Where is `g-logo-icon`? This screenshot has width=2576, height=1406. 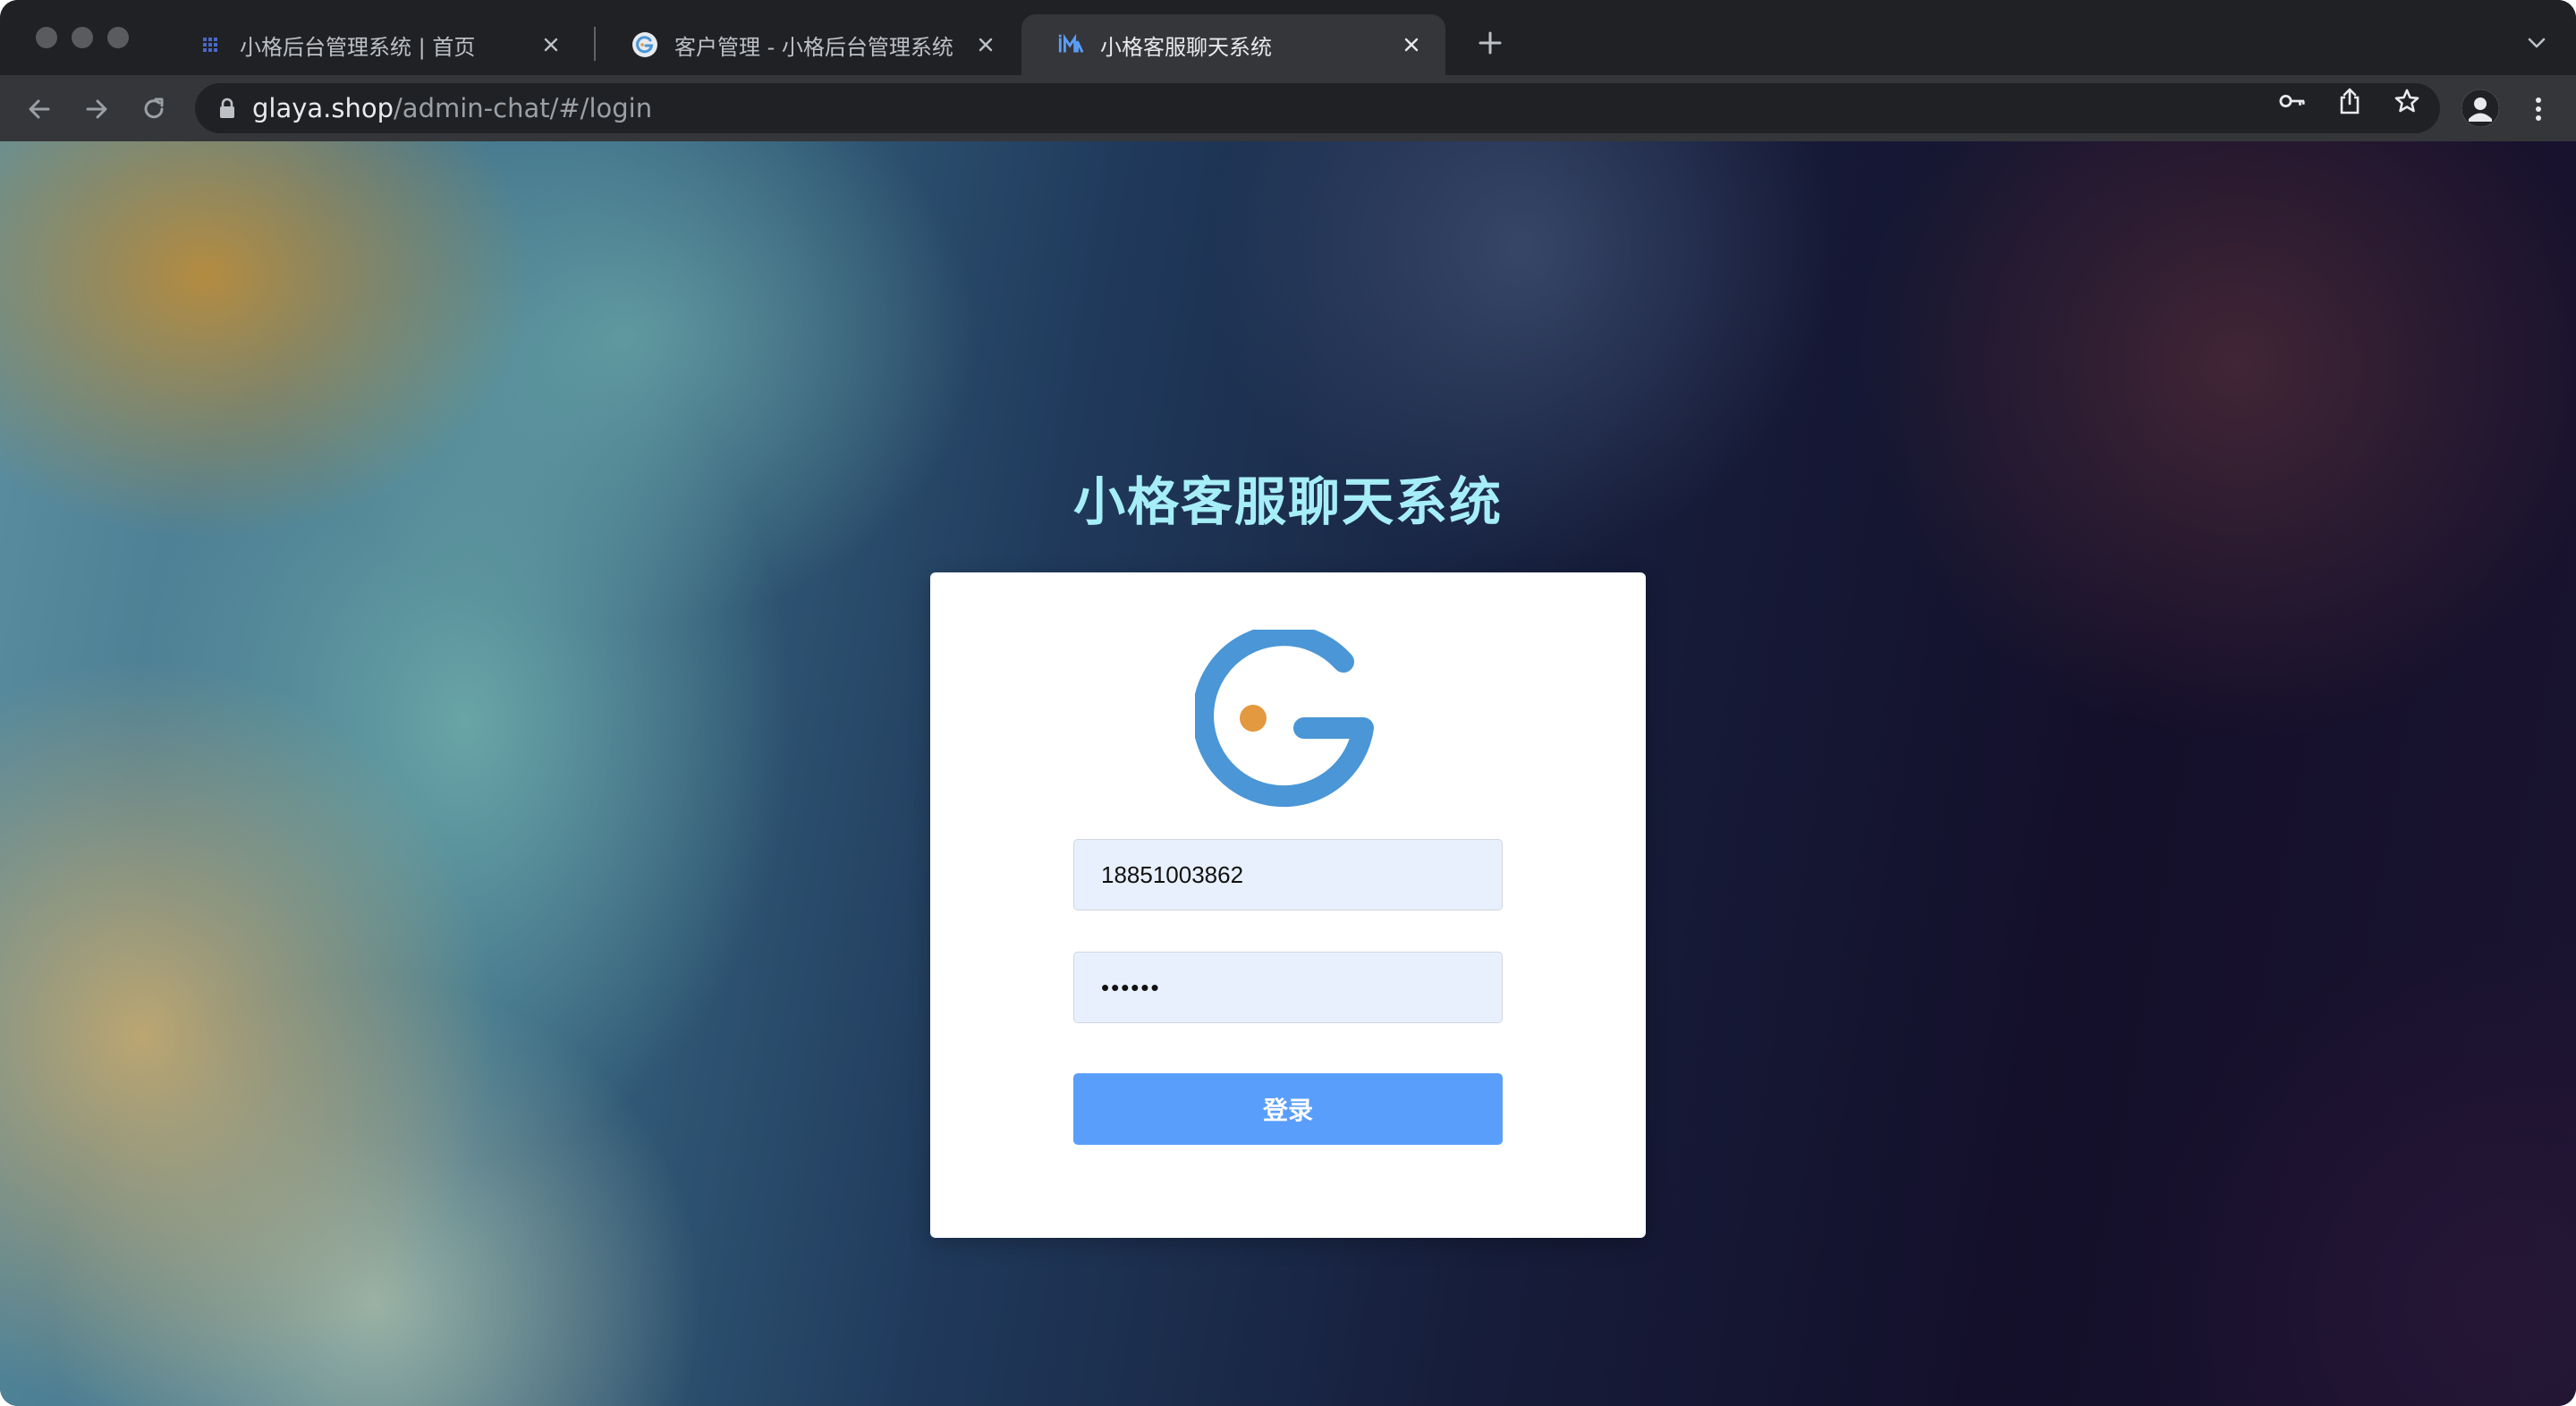 g-logo-icon is located at coordinates (1284, 719).